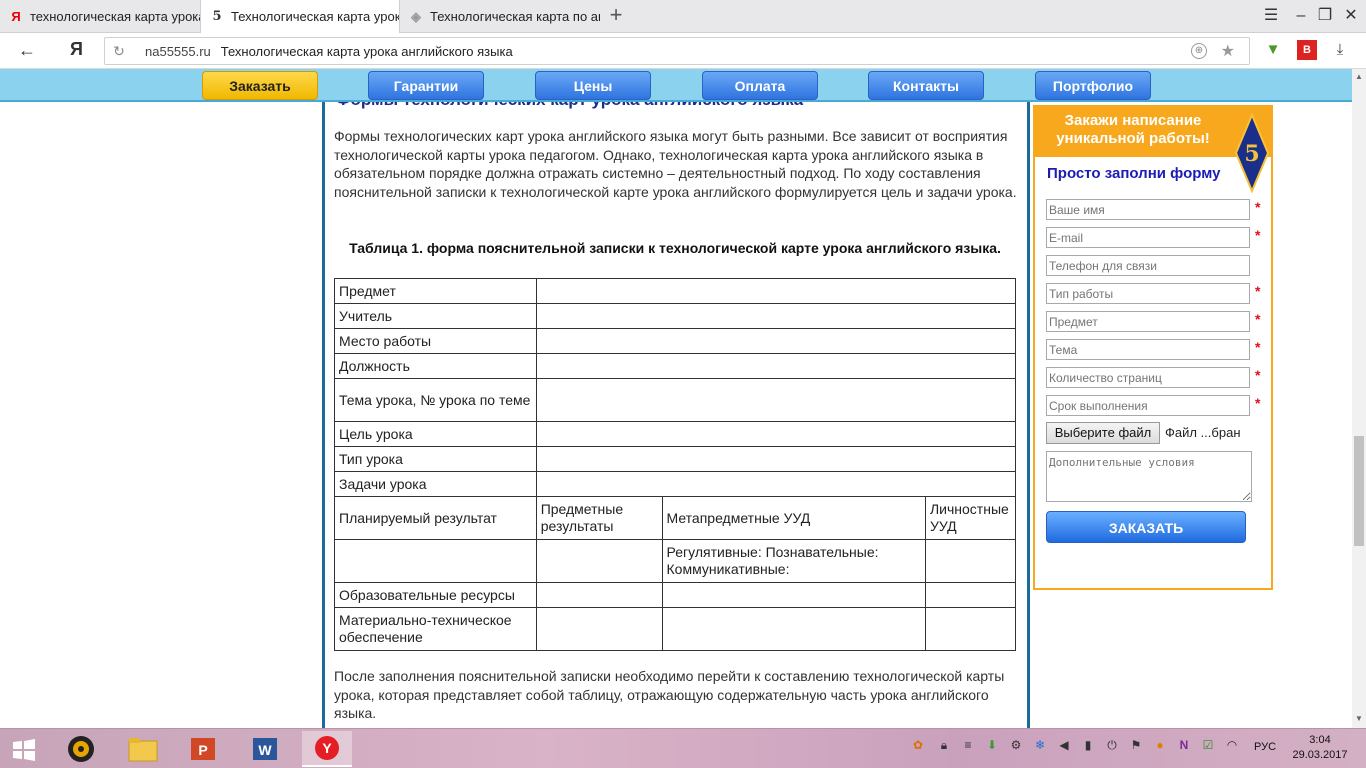 This screenshot has height=768, width=1366. Describe the element at coordinates (1148, 349) in the screenshot. I see `topic-field` at that location.